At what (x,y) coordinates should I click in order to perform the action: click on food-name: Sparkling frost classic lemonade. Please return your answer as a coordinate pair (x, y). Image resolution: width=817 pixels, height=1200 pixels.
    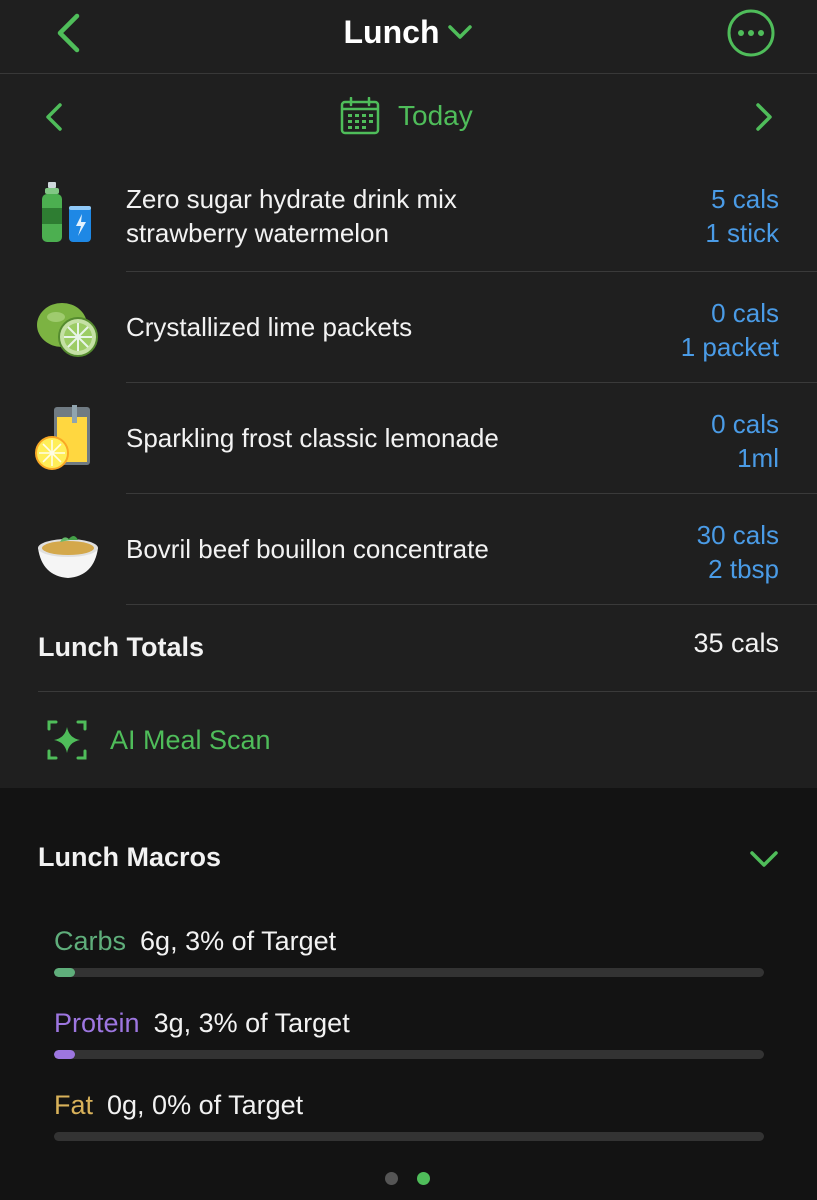
    Looking at the image, I should click on (312, 438).